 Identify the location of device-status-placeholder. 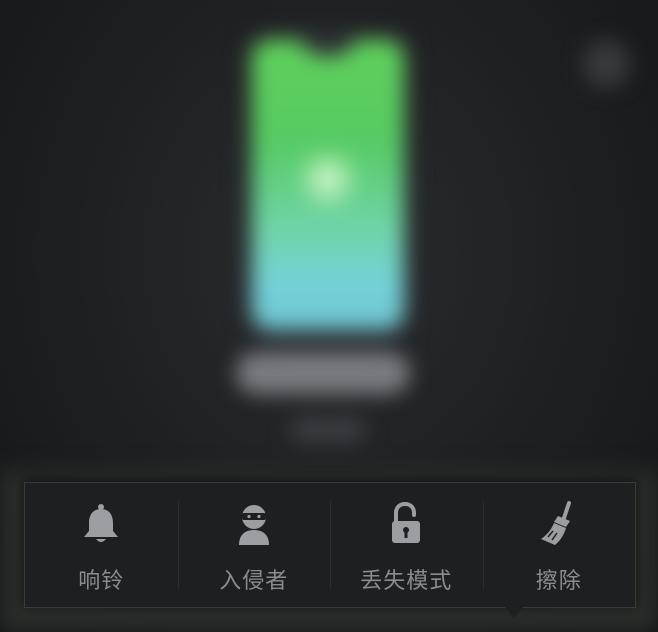
(328, 430).